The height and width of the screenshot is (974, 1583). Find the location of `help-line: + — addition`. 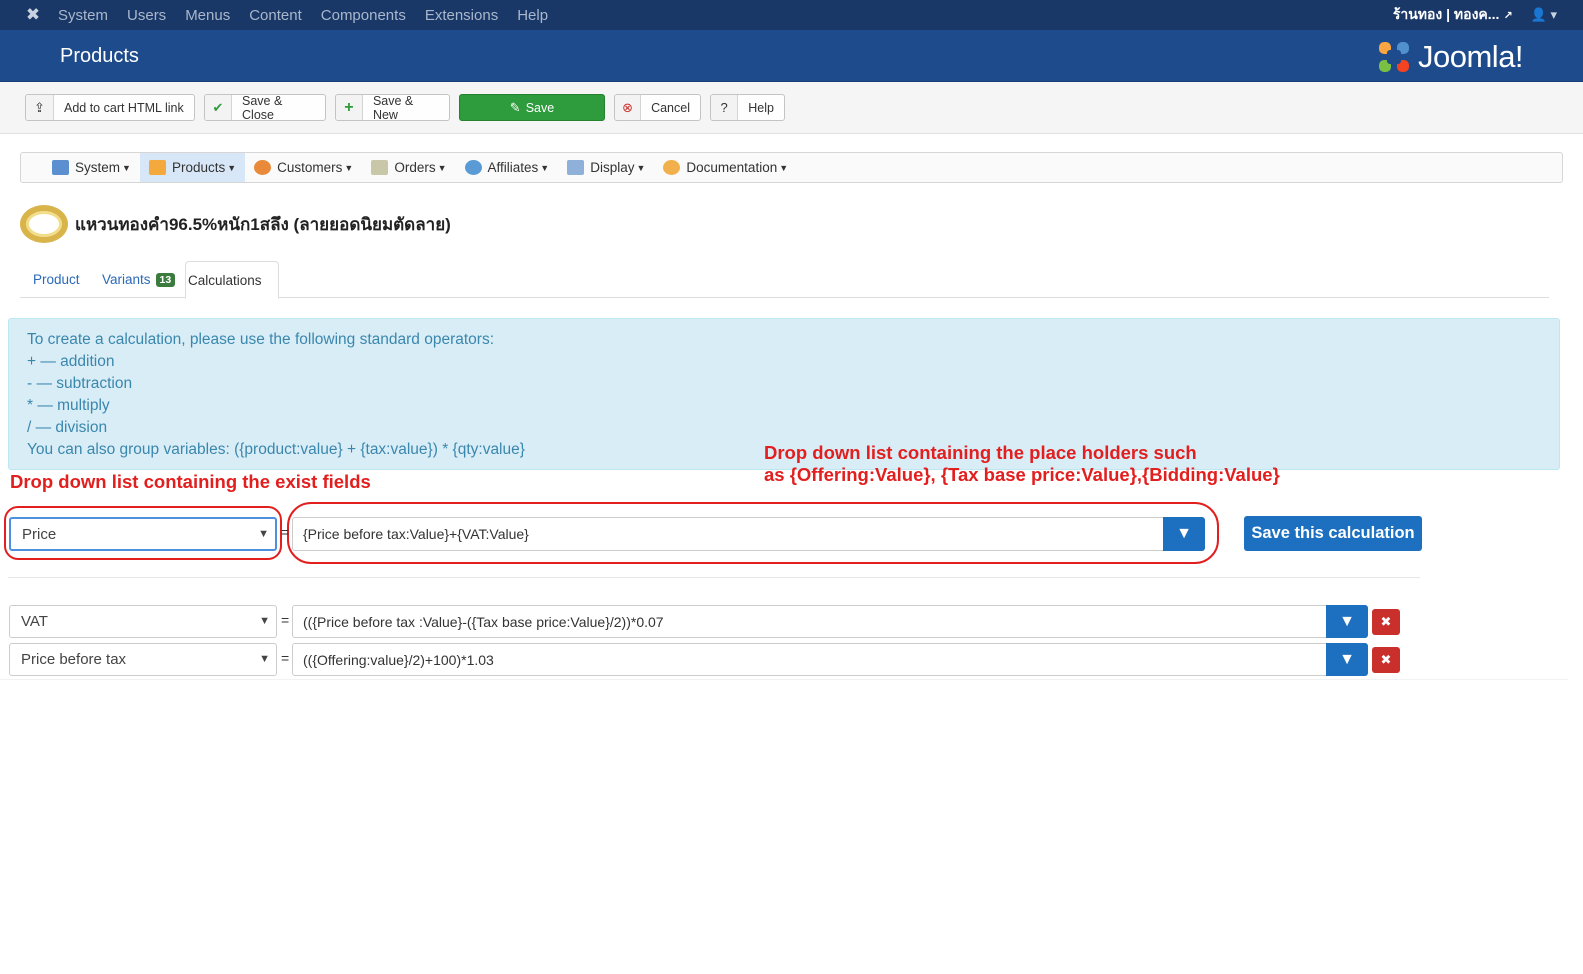

help-line: + — addition is located at coordinates (71, 361).